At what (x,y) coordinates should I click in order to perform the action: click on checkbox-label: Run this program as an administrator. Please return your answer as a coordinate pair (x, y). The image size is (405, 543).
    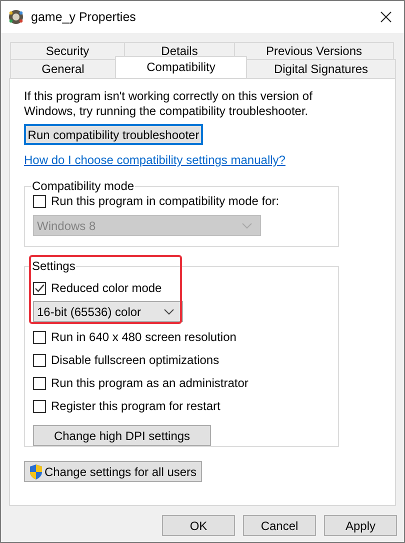
    Looking at the image, I should click on (149, 383).